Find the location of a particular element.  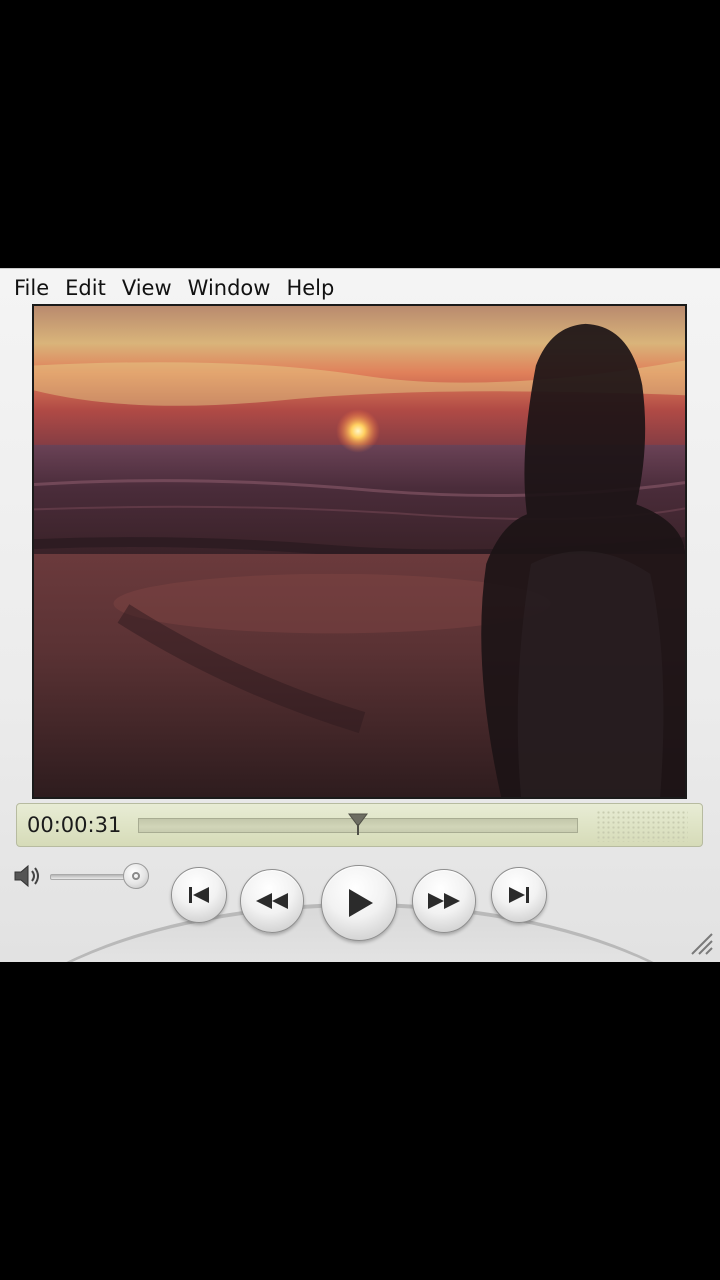

volume-slider-knob is located at coordinates (136, 876).